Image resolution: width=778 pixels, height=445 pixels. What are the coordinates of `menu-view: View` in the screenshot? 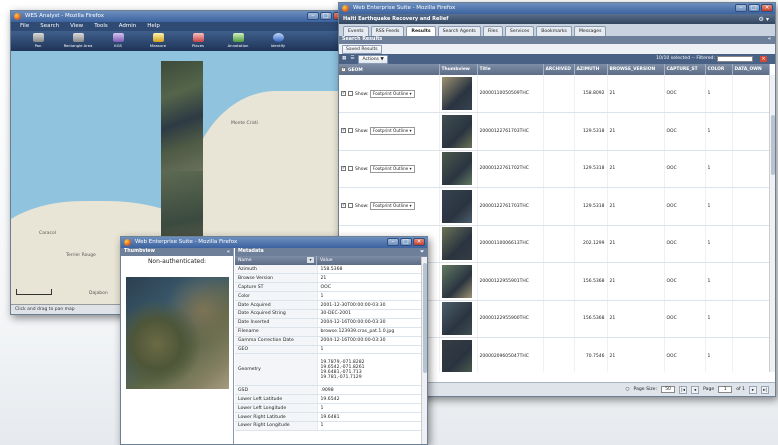 It's located at (76, 26).